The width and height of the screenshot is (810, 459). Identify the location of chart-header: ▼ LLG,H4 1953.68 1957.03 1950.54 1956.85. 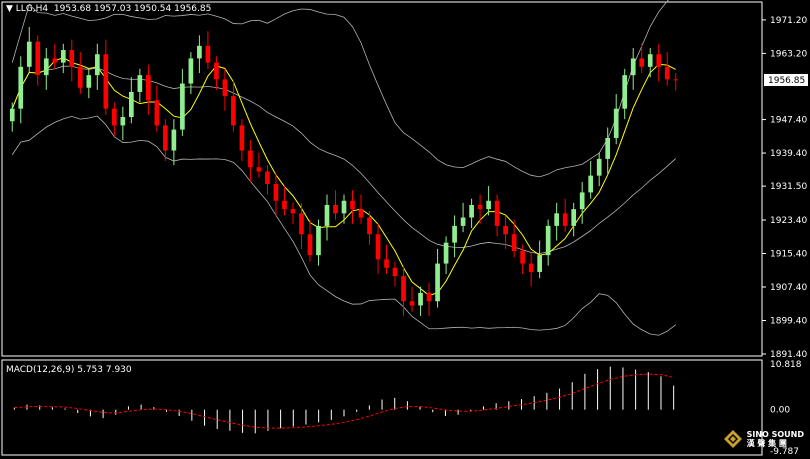
(108, 9).